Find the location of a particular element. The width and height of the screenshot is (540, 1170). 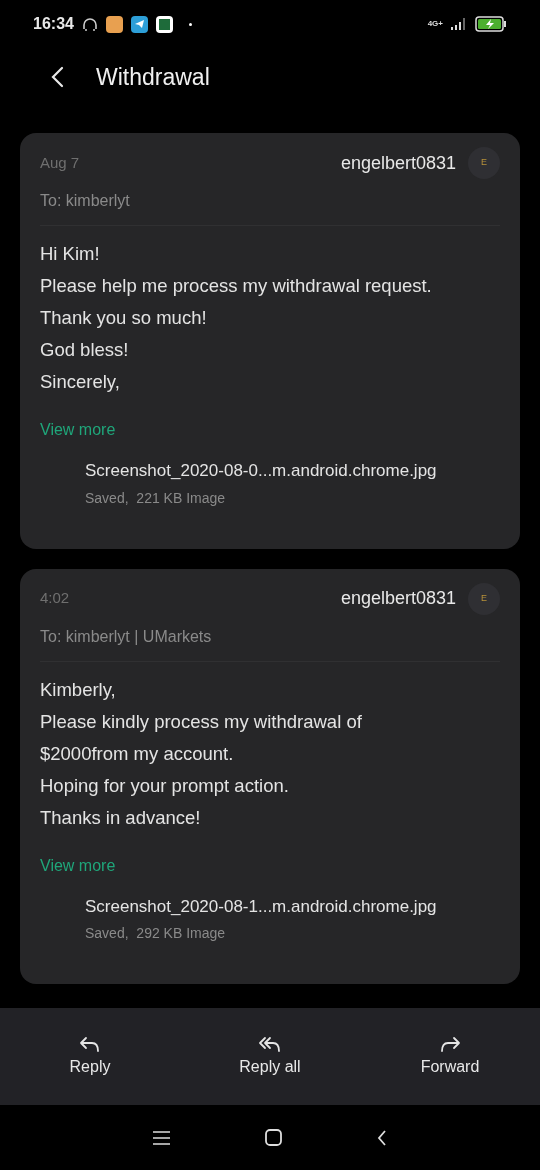

action-button: Reply all is located at coordinates (270, 1056).